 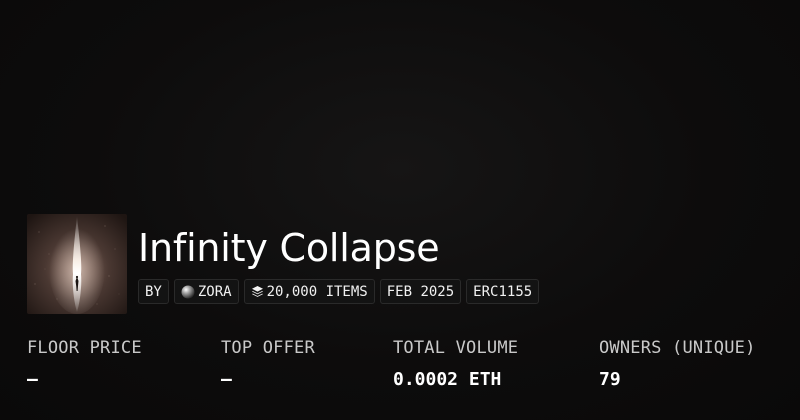 I want to click on token-standard-badge: ERC1155, so click(x=503, y=291).